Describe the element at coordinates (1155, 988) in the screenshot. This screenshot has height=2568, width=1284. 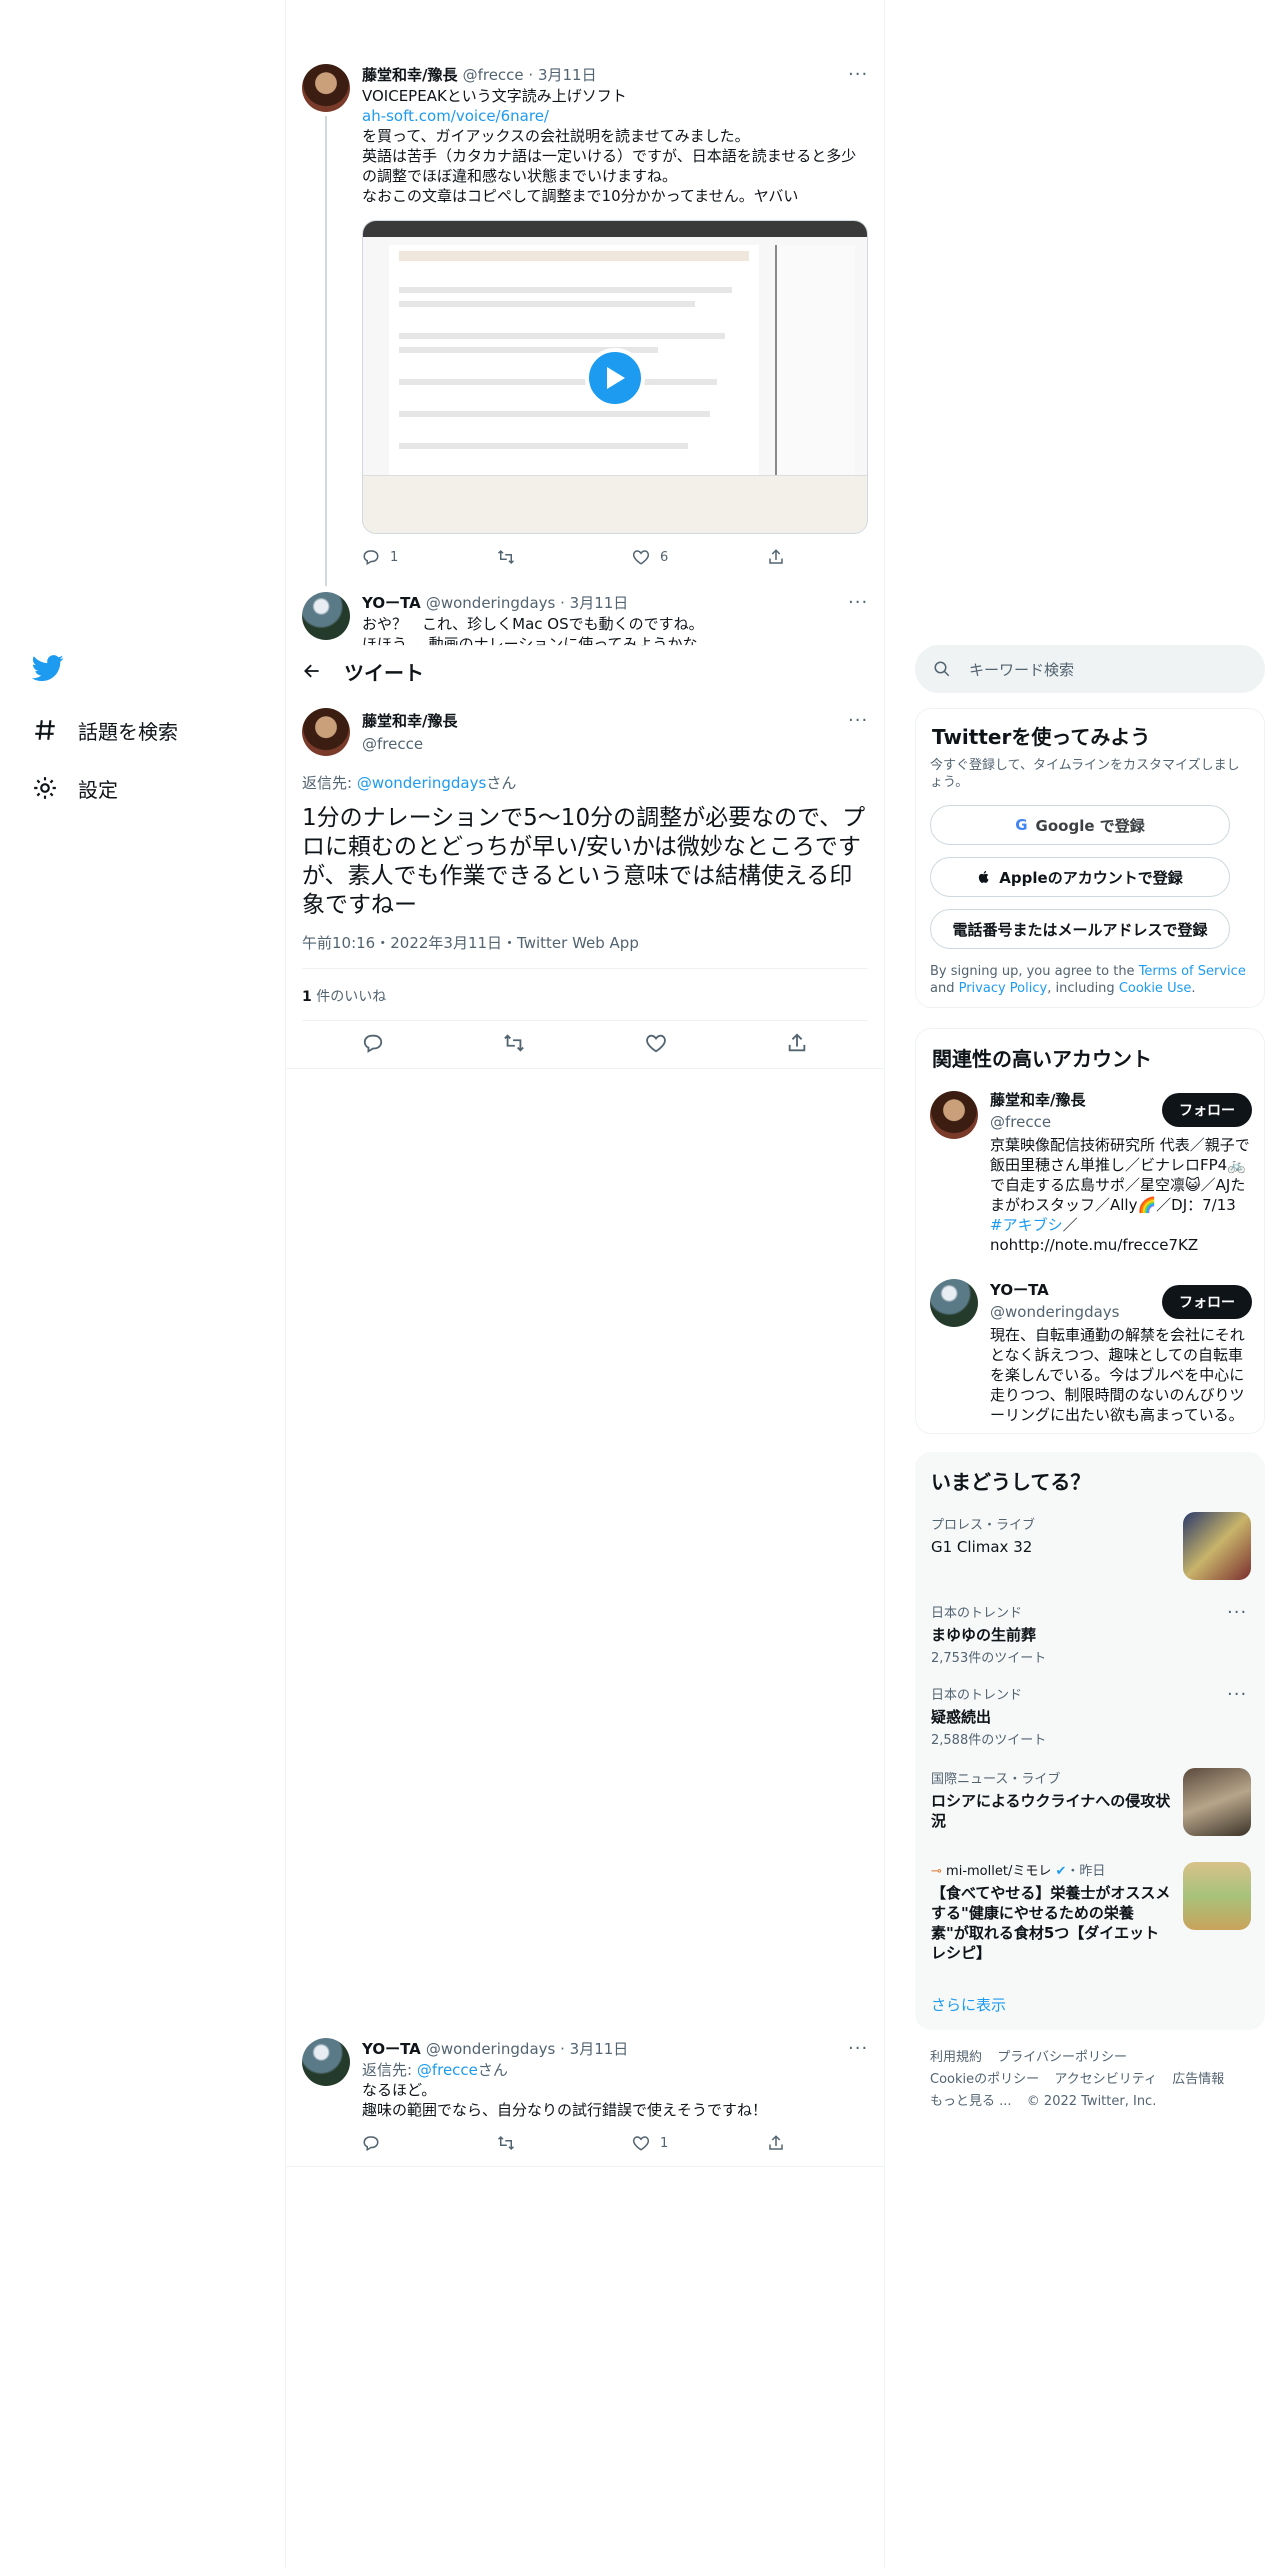
I see `cookie-link: Cookie Use` at that location.